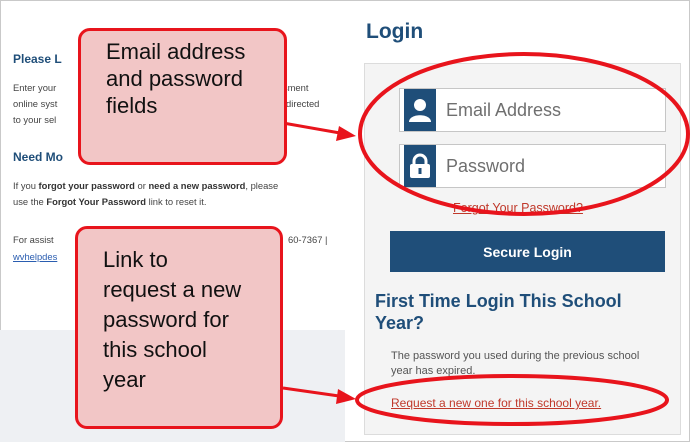  Describe the element at coordinates (496, 403) in the screenshot. I see `request-new-password-link: Request a new one for this school year.` at that location.